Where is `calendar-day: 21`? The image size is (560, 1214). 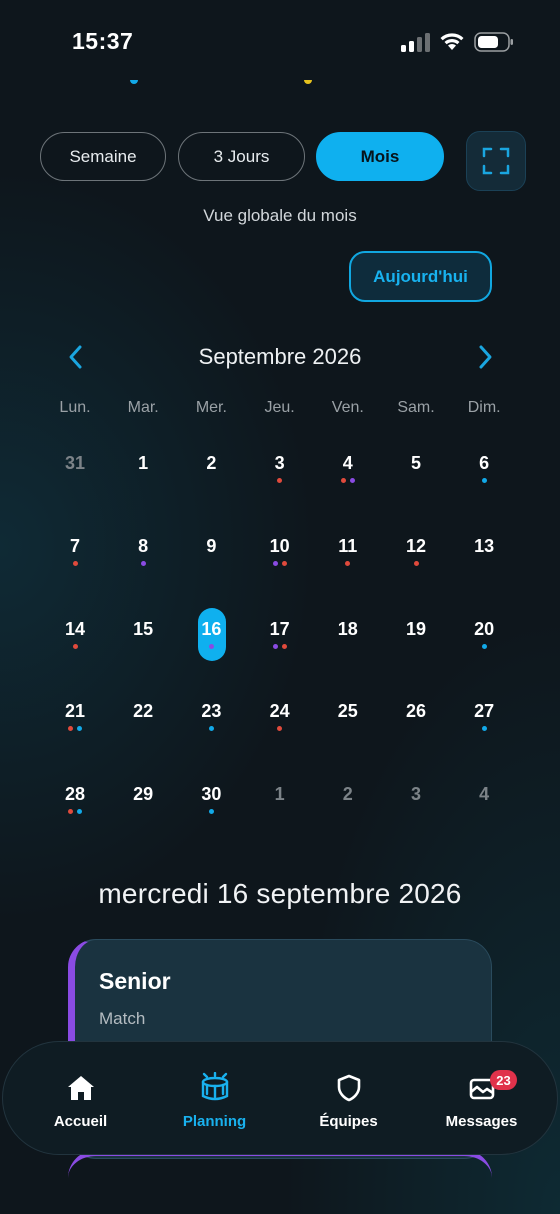
calendar-day: 21 is located at coordinates (75, 728).